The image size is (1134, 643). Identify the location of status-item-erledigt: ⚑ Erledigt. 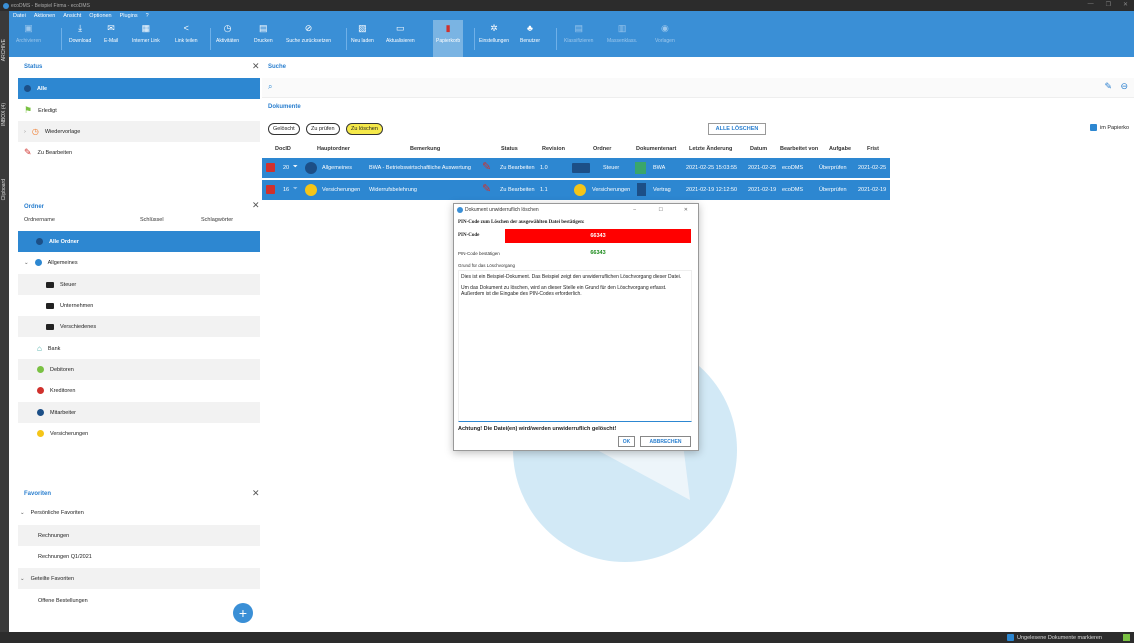
(139, 110).